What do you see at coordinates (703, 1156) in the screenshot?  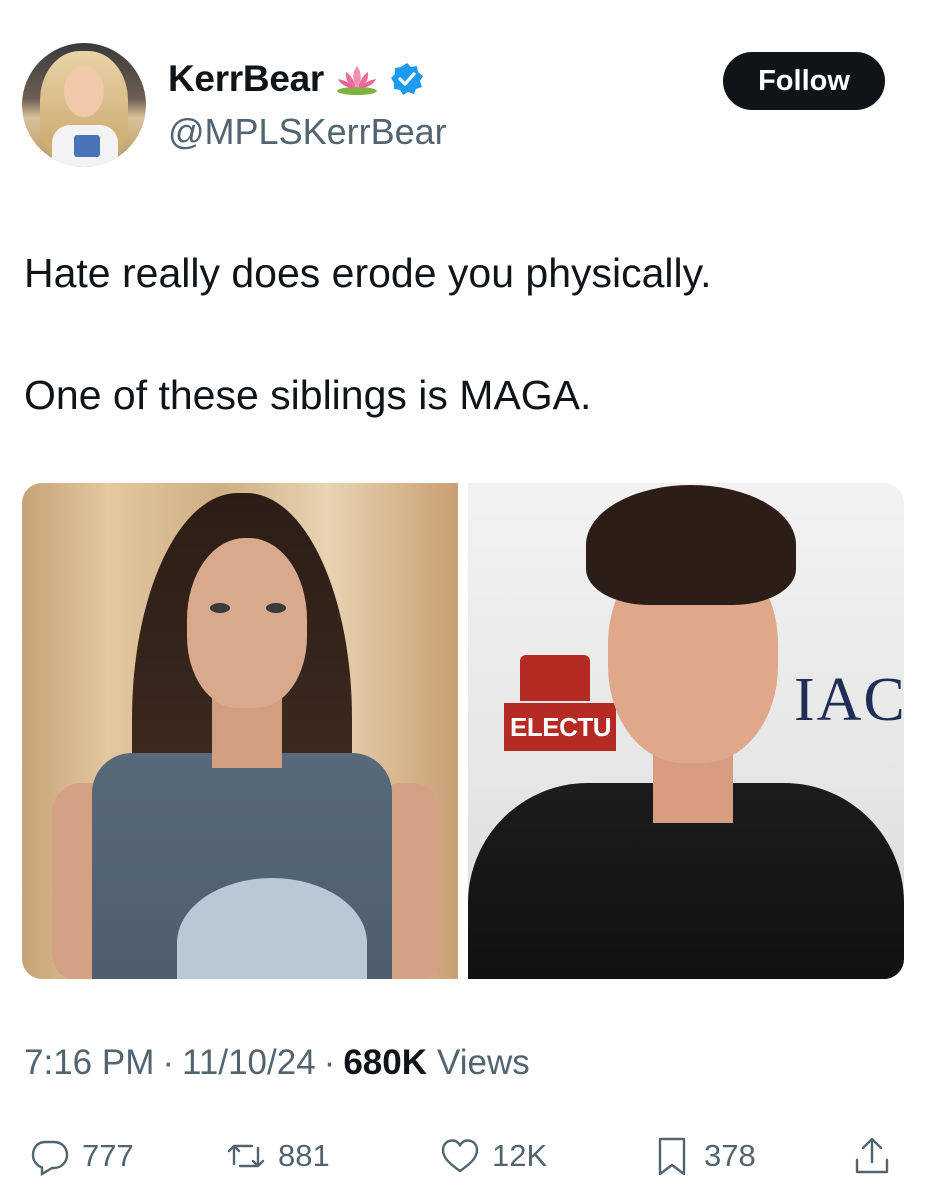 I see `bookmark-button: 378` at bounding box center [703, 1156].